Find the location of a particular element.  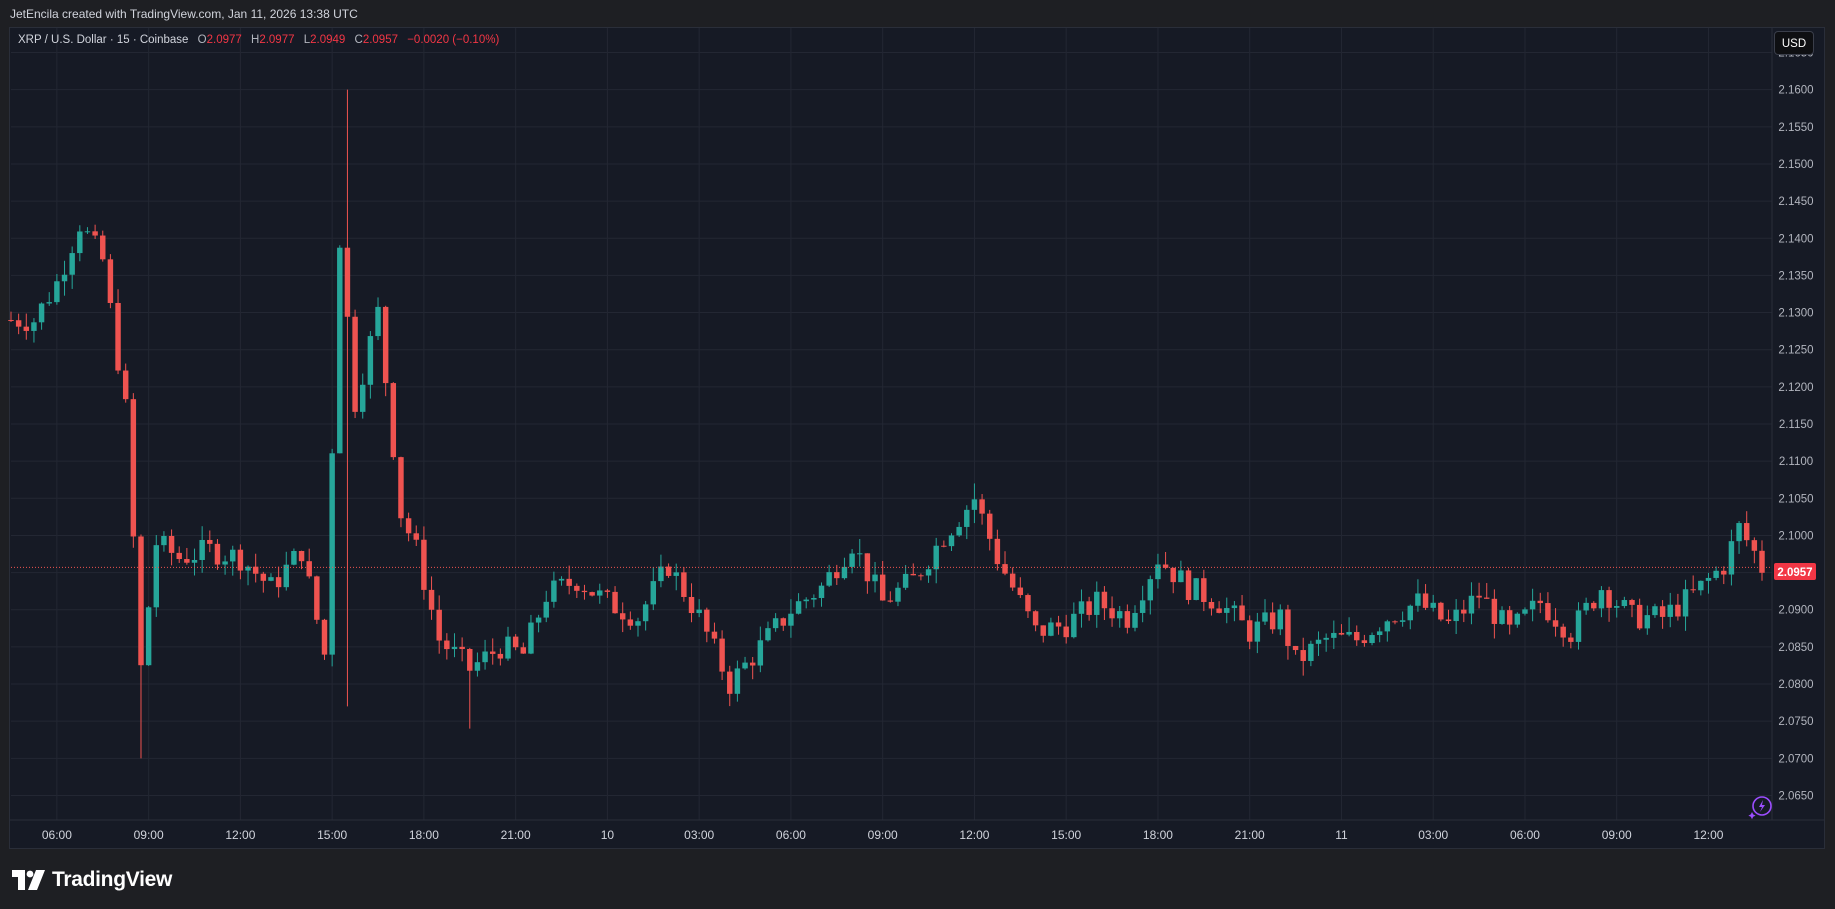

price-tick-label: 2.1500 is located at coordinates (1795, 165).